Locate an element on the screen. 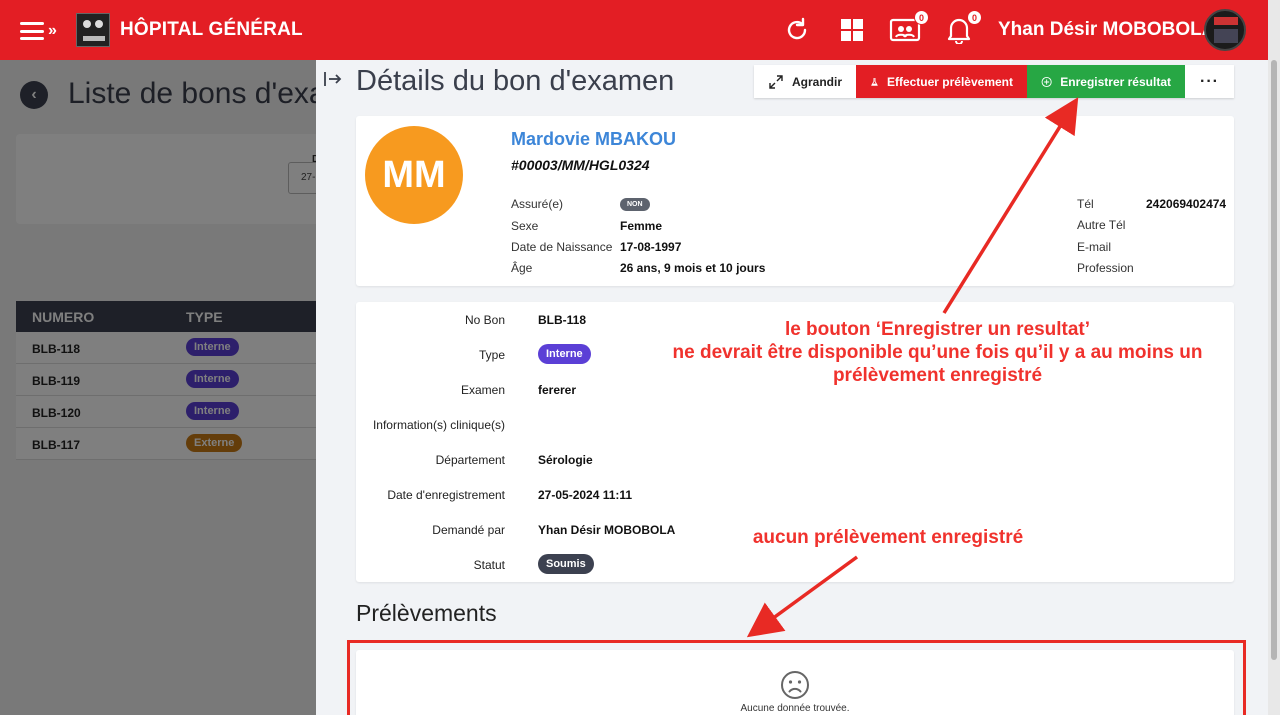 This screenshot has height=715, width=1280. hamburger-icon is located at coordinates (32, 31).